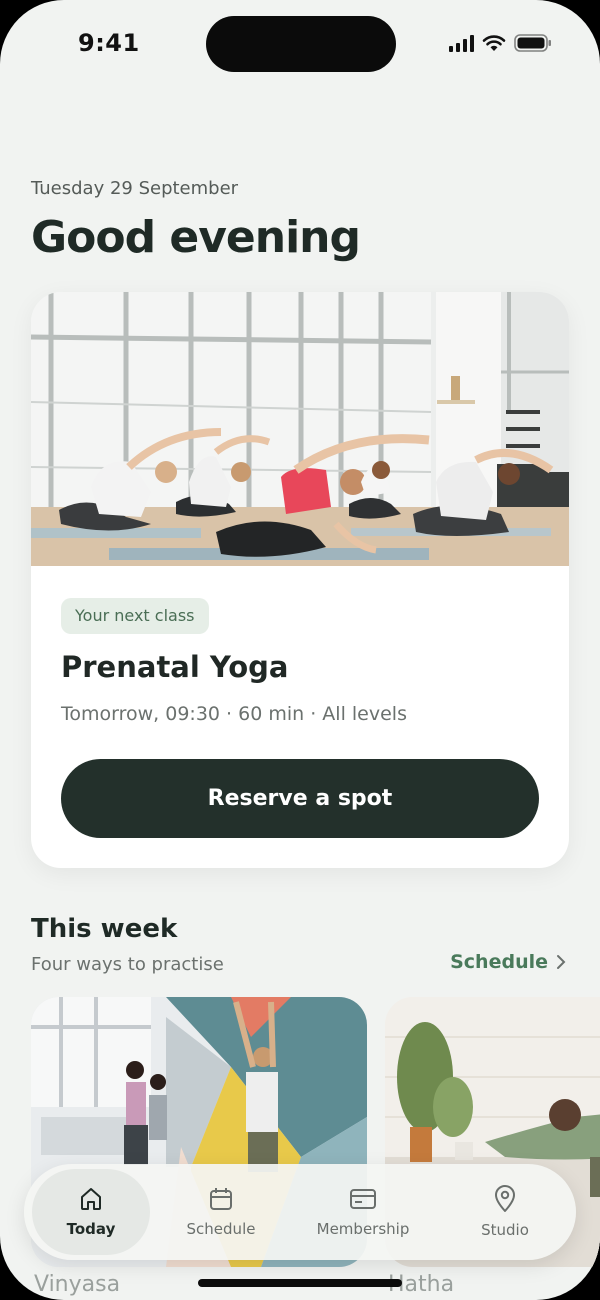 The image size is (600, 1300). I want to click on home-indicator, so click(300, 1283).